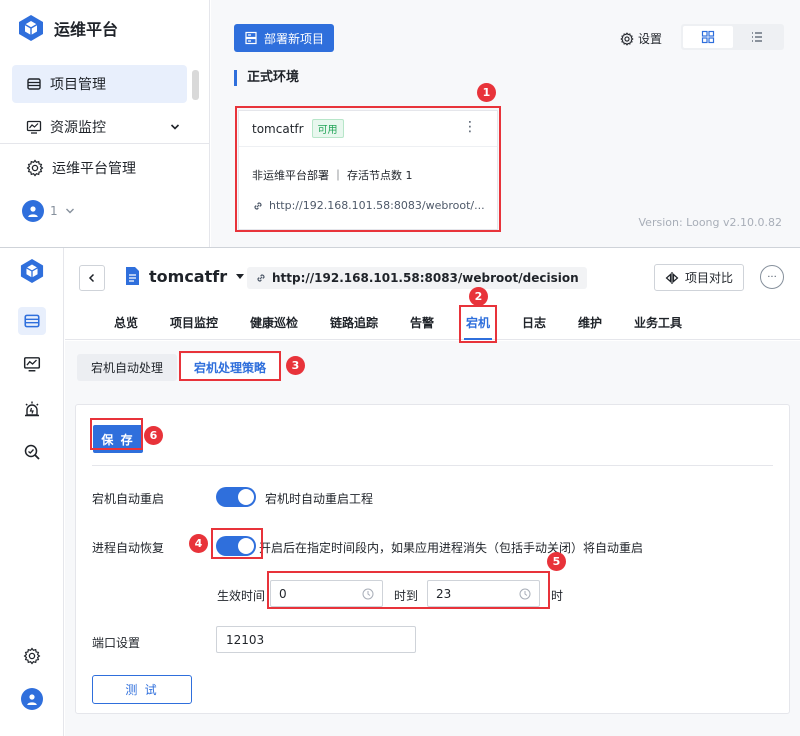 The width and height of the screenshot is (800, 736). What do you see at coordinates (128, 499) in the screenshot?
I see `auto-restart-label: 宕机自动重启` at bounding box center [128, 499].